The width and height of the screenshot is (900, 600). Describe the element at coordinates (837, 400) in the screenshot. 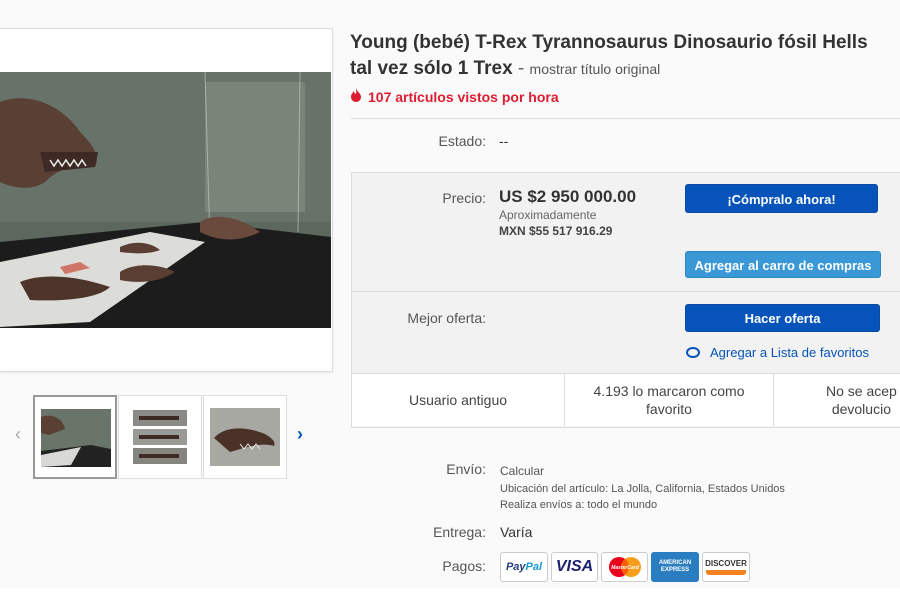

I see `returns-cell: No se acep devolucio` at that location.